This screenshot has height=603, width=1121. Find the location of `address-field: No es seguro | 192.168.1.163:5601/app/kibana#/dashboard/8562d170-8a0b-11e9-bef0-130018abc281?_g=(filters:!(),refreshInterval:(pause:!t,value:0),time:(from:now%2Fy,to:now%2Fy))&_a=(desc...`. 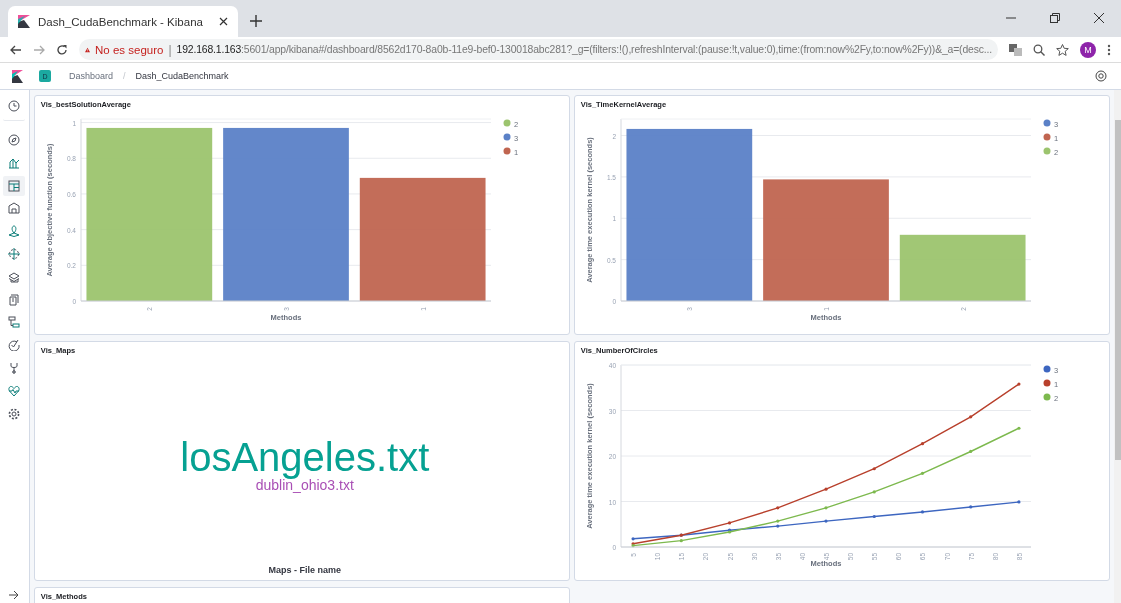

address-field: No es seguro | 192.168.1.163:5601/app/kibana#/dashboard/8562d170-8a0b-11e9-bef0-130018abc281?_g=(filters:!(),refreshInterval:(pause:!t,value:0),time:(from:now%2Fy,to:now%2Fy))&_a=(desc... is located at coordinates (538, 49).